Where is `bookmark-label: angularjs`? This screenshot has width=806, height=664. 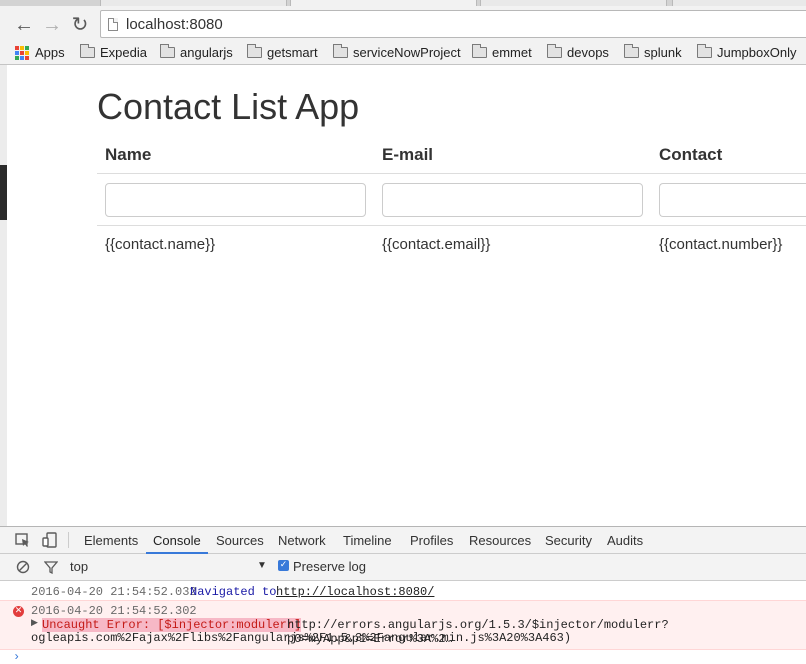 bookmark-label: angularjs is located at coordinates (206, 52).